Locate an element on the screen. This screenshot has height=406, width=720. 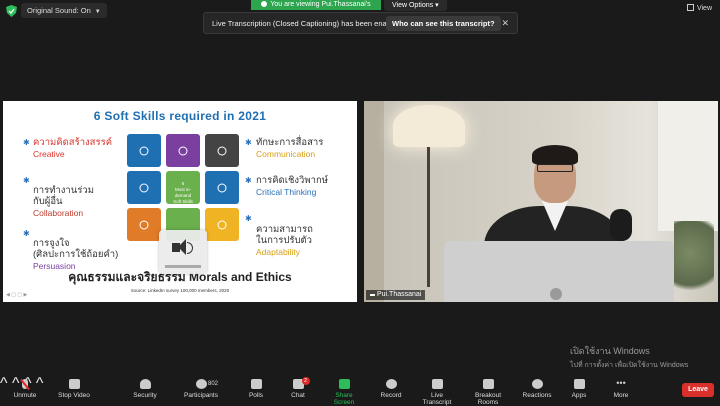
bulb-icon is located at coordinates (144, 150).